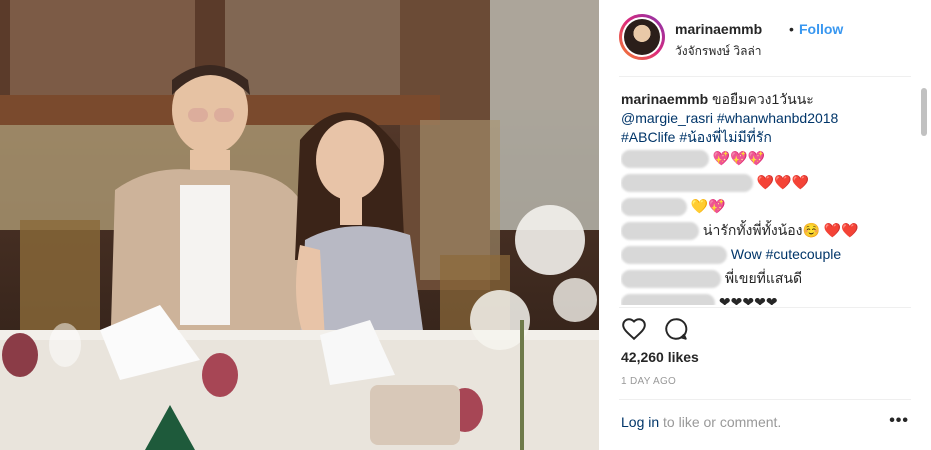 The image size is (931, 450). I want to click on footer-divider, so click(765, 399).